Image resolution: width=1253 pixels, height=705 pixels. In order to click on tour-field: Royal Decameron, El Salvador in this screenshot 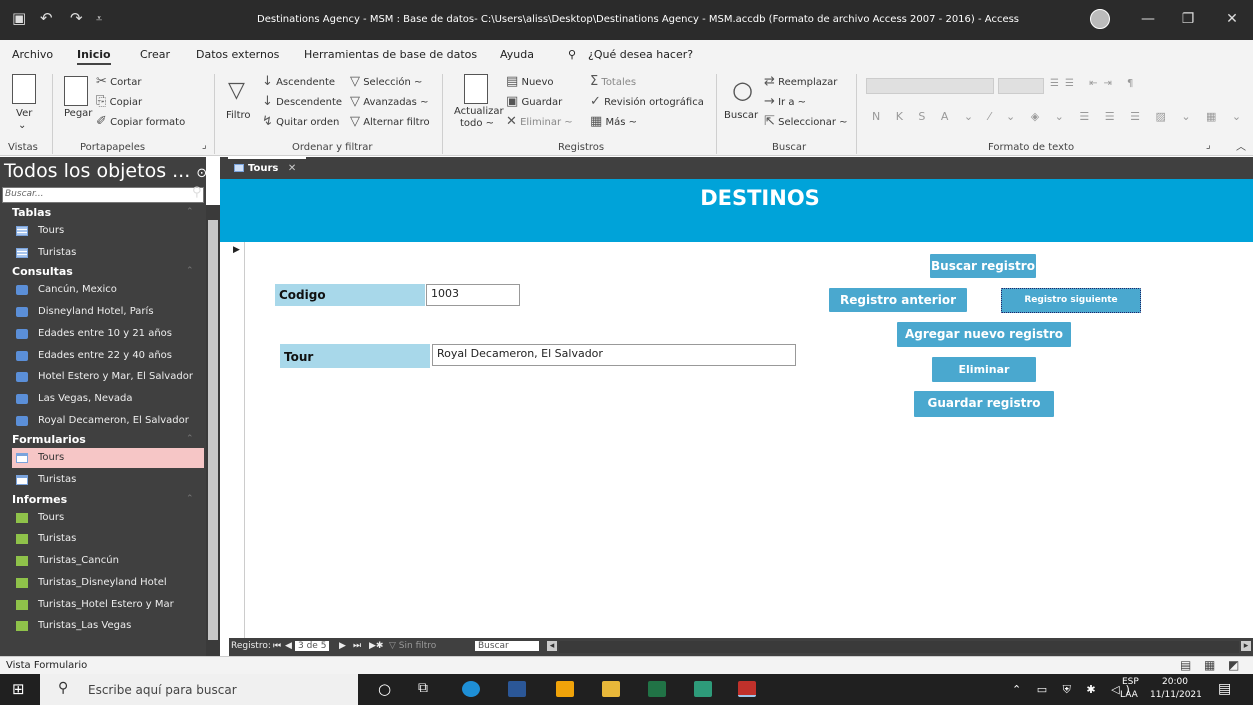, I will do `click(614, 355)`.